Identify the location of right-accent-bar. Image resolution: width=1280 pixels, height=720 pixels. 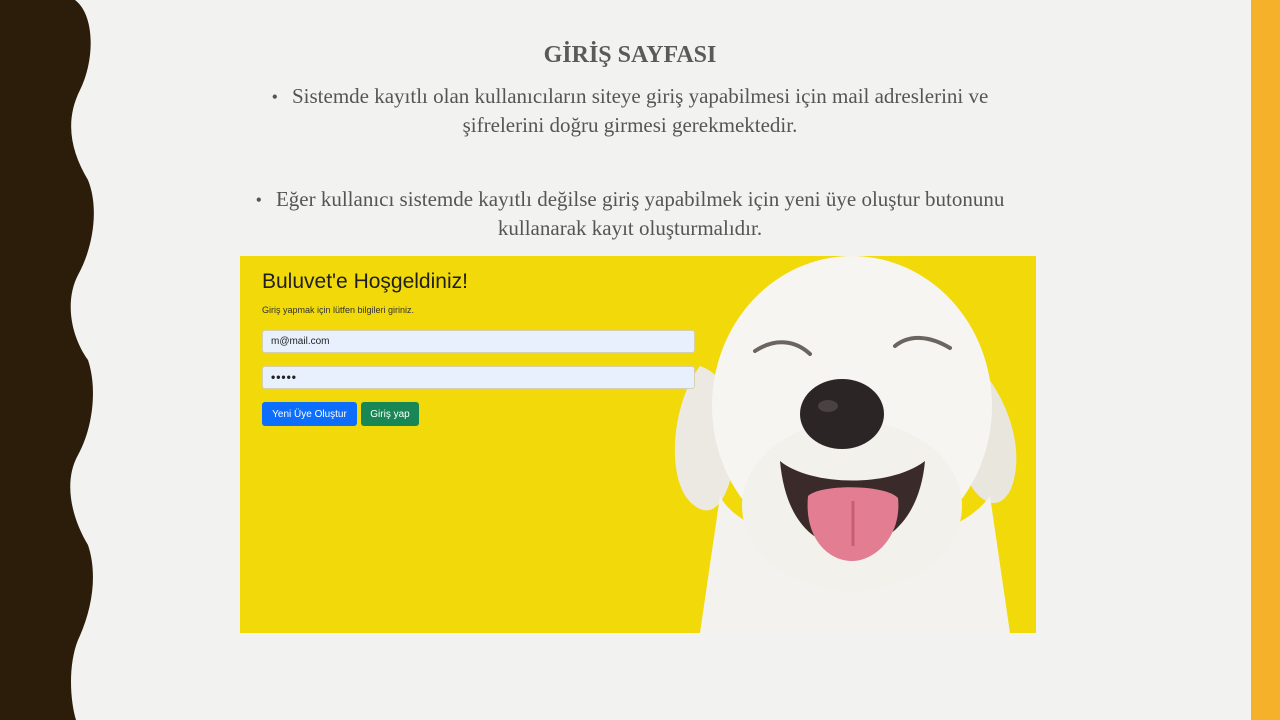
(1265, 360).